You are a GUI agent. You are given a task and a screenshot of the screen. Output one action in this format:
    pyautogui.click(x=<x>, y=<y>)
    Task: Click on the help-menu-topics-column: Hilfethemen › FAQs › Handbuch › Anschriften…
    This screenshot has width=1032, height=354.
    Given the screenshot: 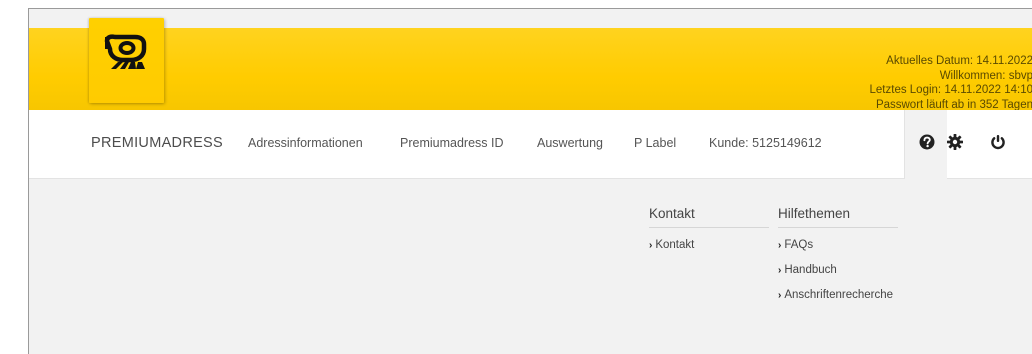 What is the action you would take?
    pyautogui.click(x=838, y=254)
    